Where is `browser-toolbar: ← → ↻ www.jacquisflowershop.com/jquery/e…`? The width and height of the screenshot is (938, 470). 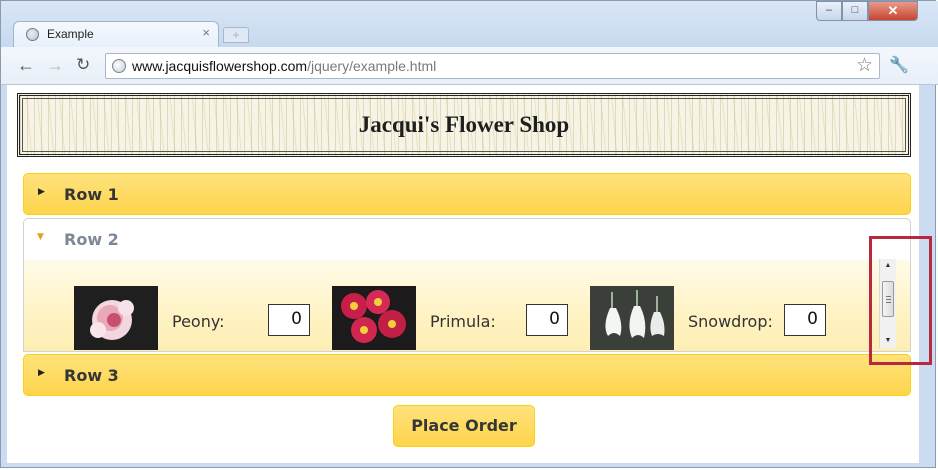
browser-toolbar: ← → ↻ www.jacquisflowershop.com/jquery/e… is located at coordinates (469, 66).